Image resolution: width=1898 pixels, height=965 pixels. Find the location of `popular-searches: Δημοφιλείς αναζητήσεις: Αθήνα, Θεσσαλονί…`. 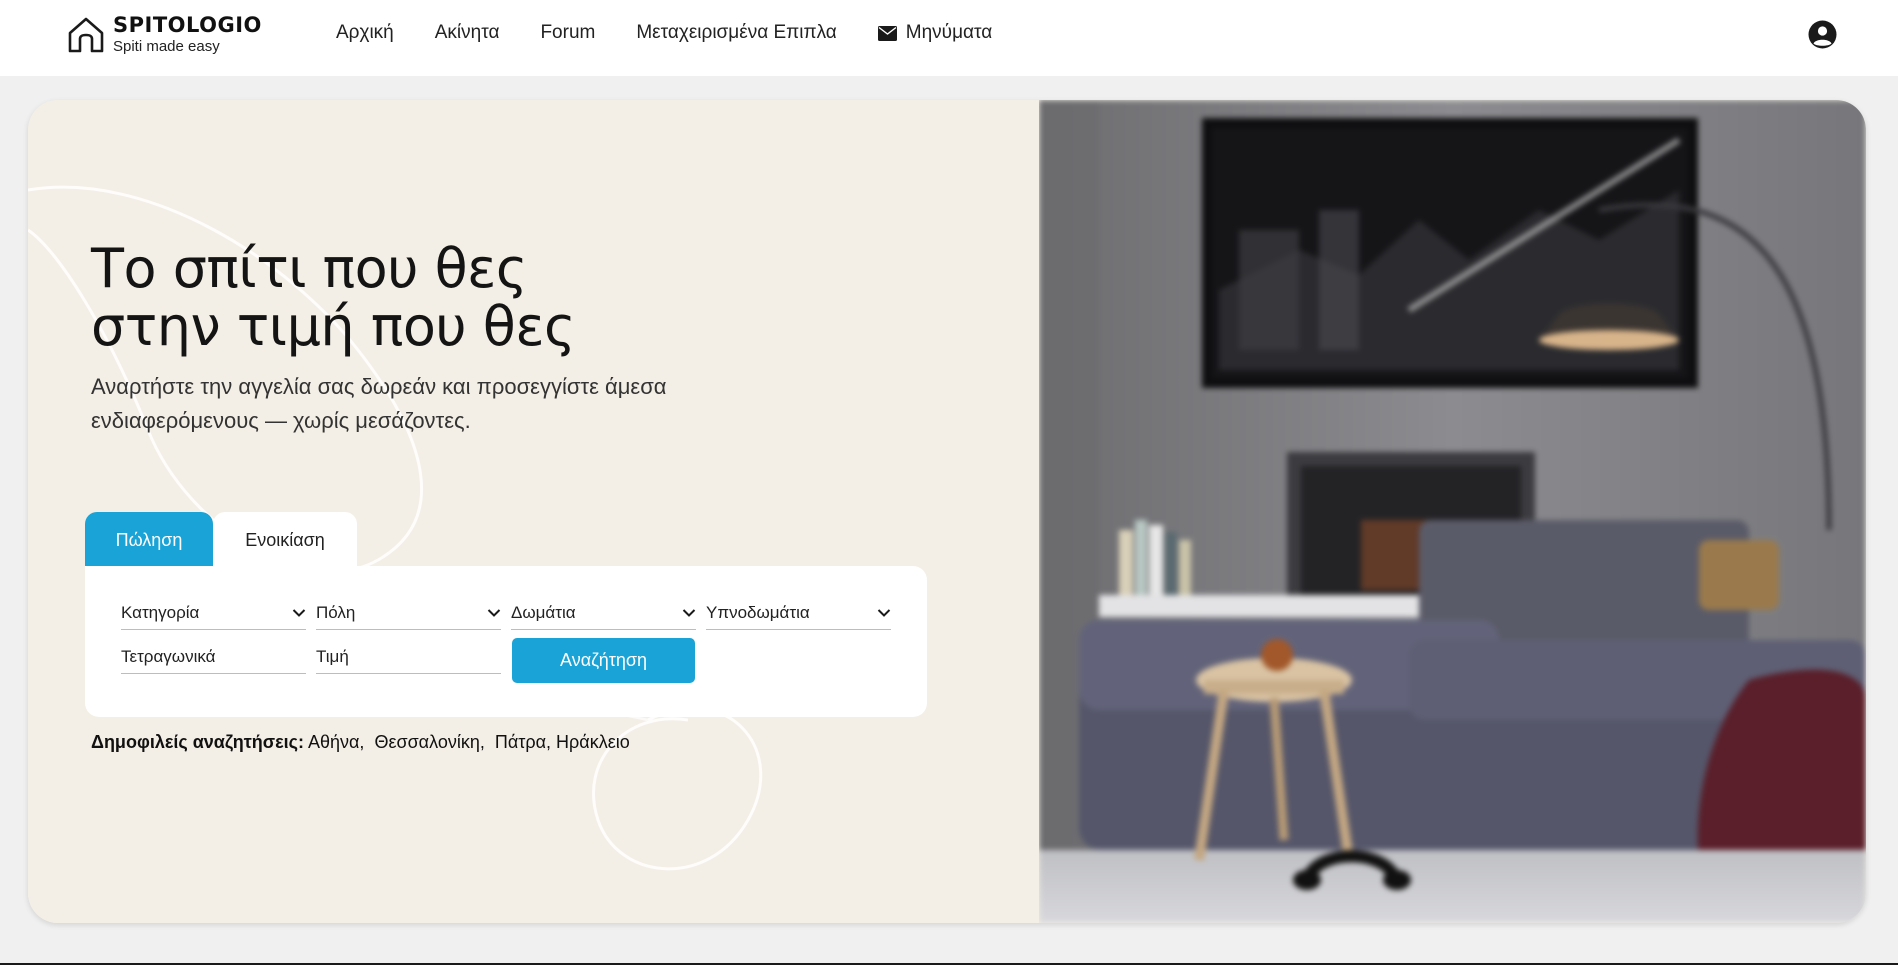

popular-searches: Δημοφιλείς αναζητήσεις: Αθήνα, Θεσσαλονί… is located at coordinates (360, 742).